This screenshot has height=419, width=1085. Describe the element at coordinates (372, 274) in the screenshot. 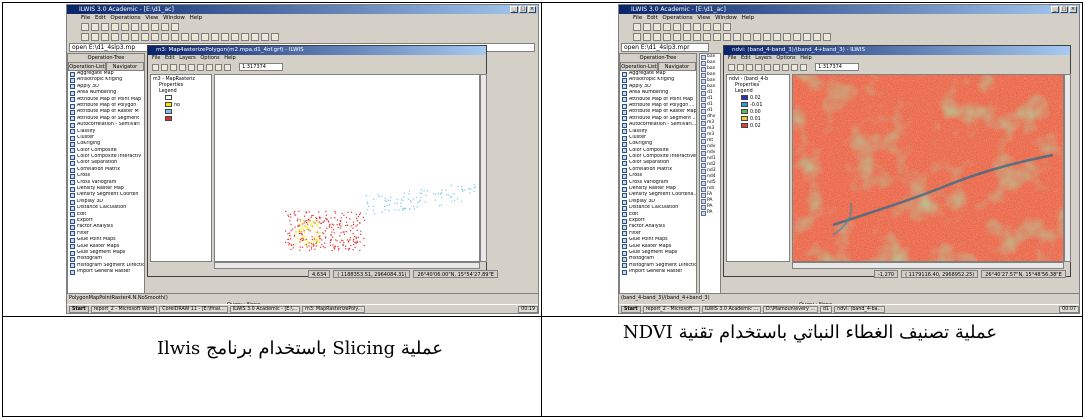

I see `status-coords: ( 1188353.51, 2964084.31)` at that location.